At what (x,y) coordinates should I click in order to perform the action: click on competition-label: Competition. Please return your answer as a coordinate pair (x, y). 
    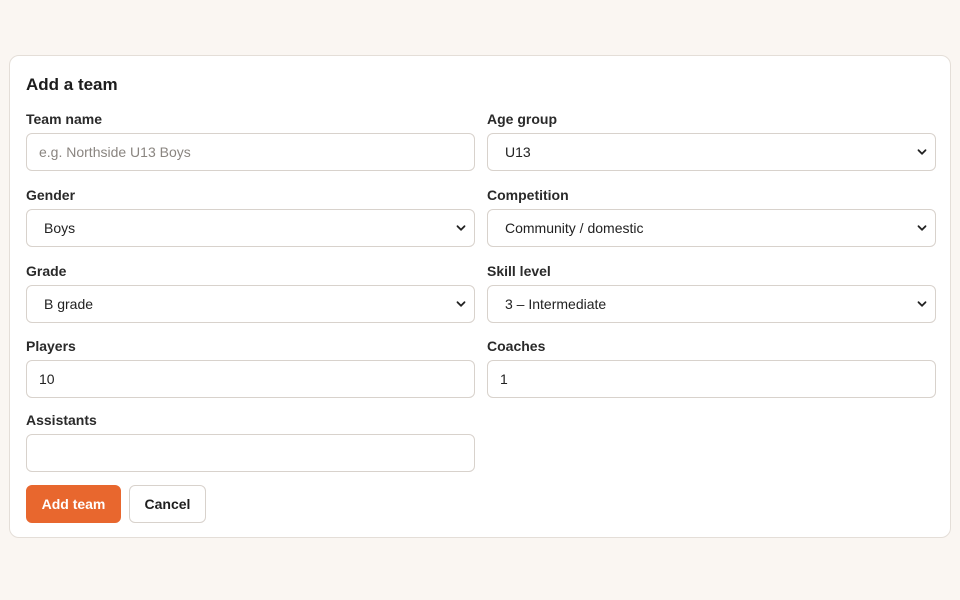
    Looking at the image, I should click on (528, 195).